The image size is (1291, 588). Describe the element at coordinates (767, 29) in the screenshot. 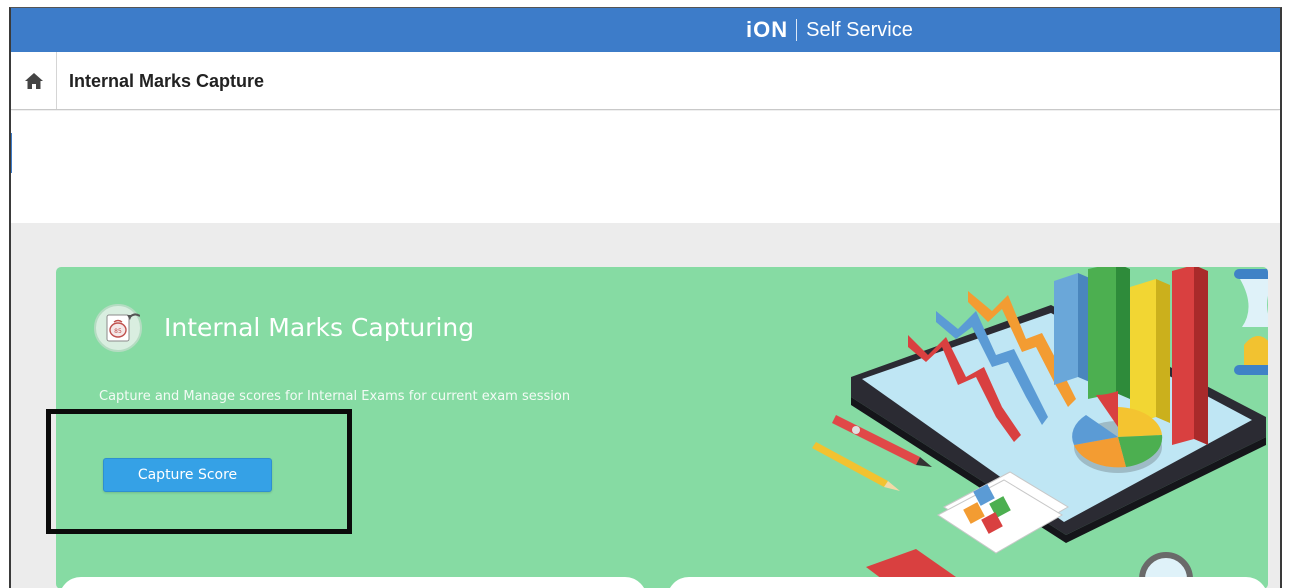

I see `ion-logo: iON` at that location.